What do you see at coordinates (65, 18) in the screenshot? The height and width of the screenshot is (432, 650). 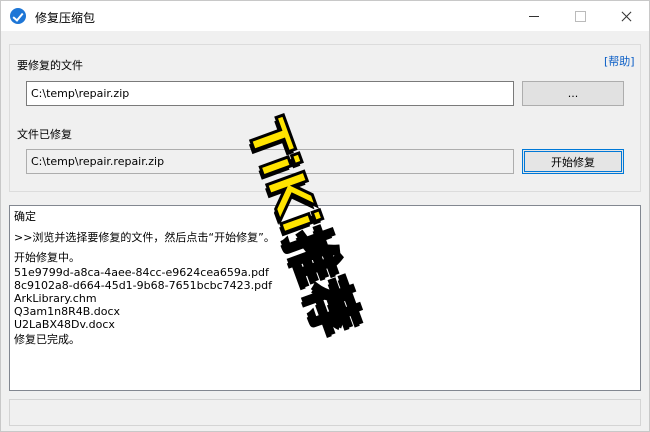 I see `window-title: 修复压缩包` at bounding box center [65, 18].